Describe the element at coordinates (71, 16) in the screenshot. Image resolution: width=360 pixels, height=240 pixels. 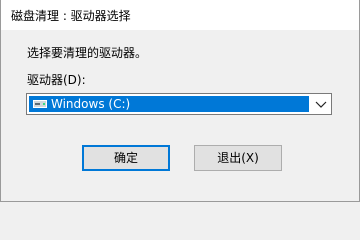
I see `window-title: 磁盘清理 : 驱动器选择` at that location.